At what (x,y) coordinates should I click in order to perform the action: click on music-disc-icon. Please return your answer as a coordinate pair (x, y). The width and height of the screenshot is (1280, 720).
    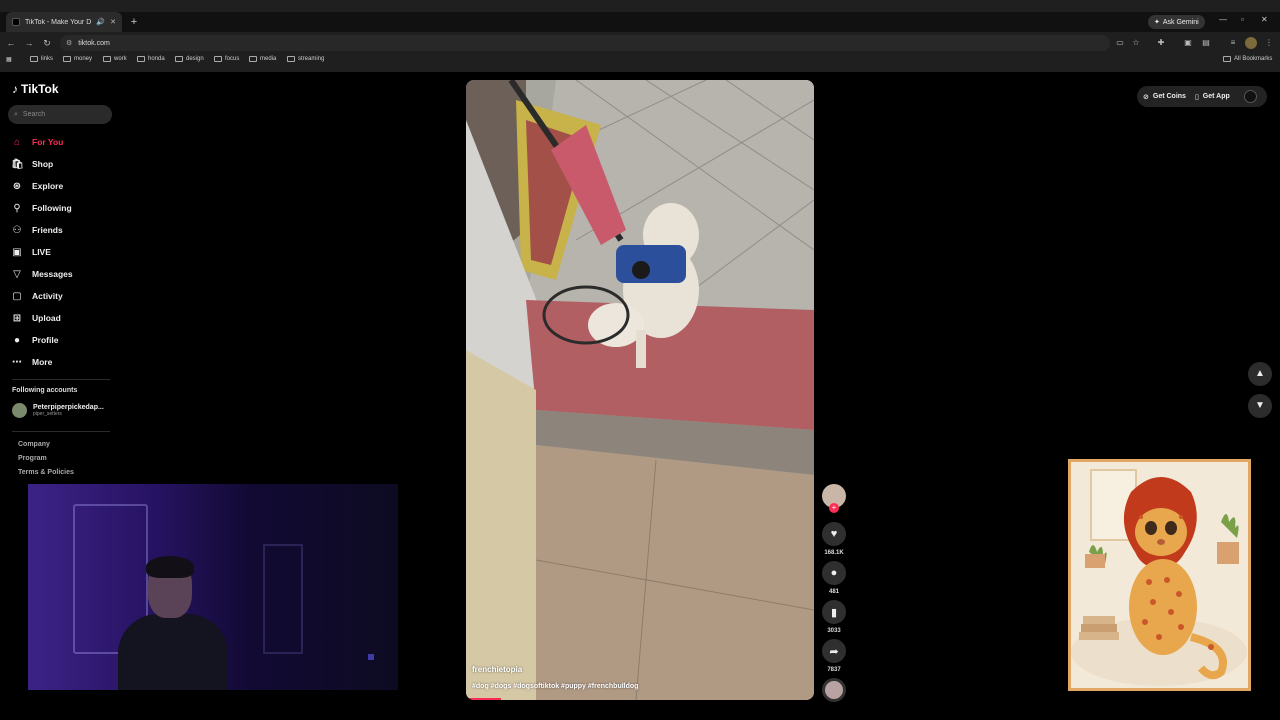
    Looking at the image, I should click on (834, 690).